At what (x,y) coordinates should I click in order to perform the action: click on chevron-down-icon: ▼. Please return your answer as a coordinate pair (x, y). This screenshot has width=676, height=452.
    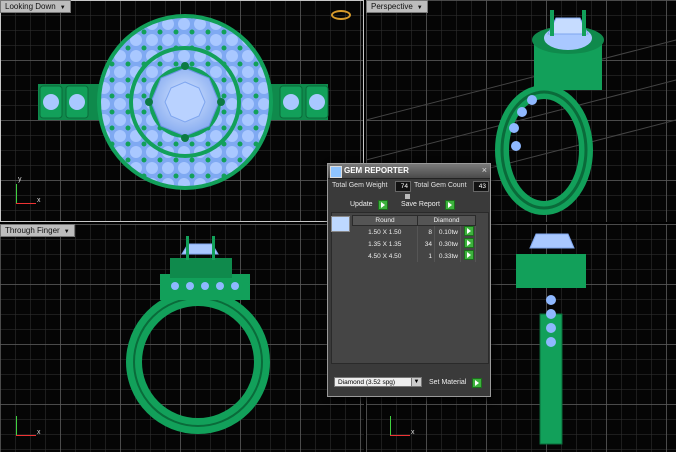
    Looking at the image, I should click on (416, 382).